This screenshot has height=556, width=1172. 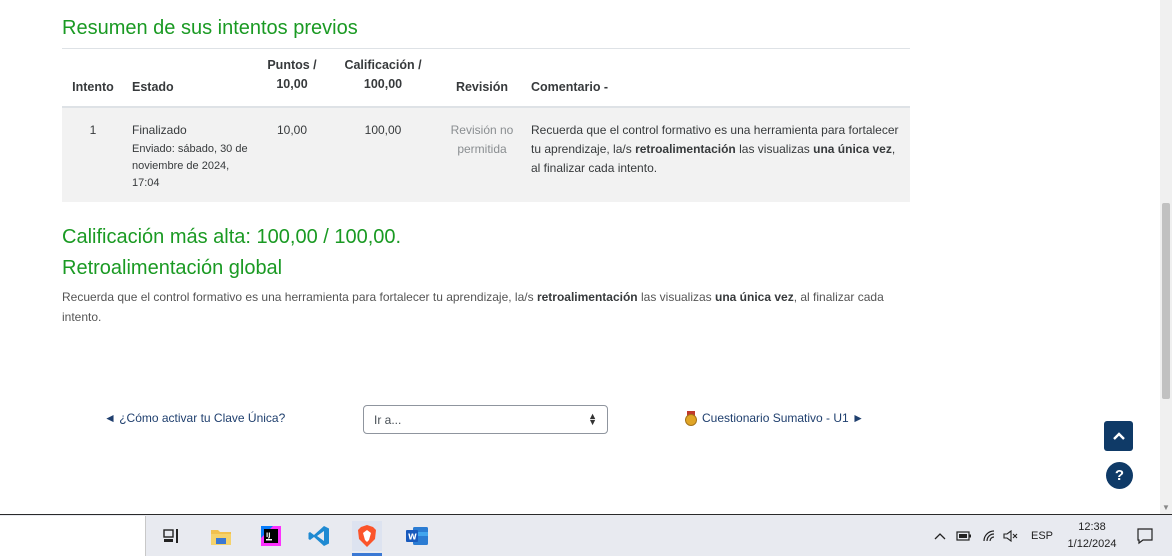 I want to click on best-grade-heading: Calificación más alta: 100,00 / 100,00., so click(x=232, y=237).